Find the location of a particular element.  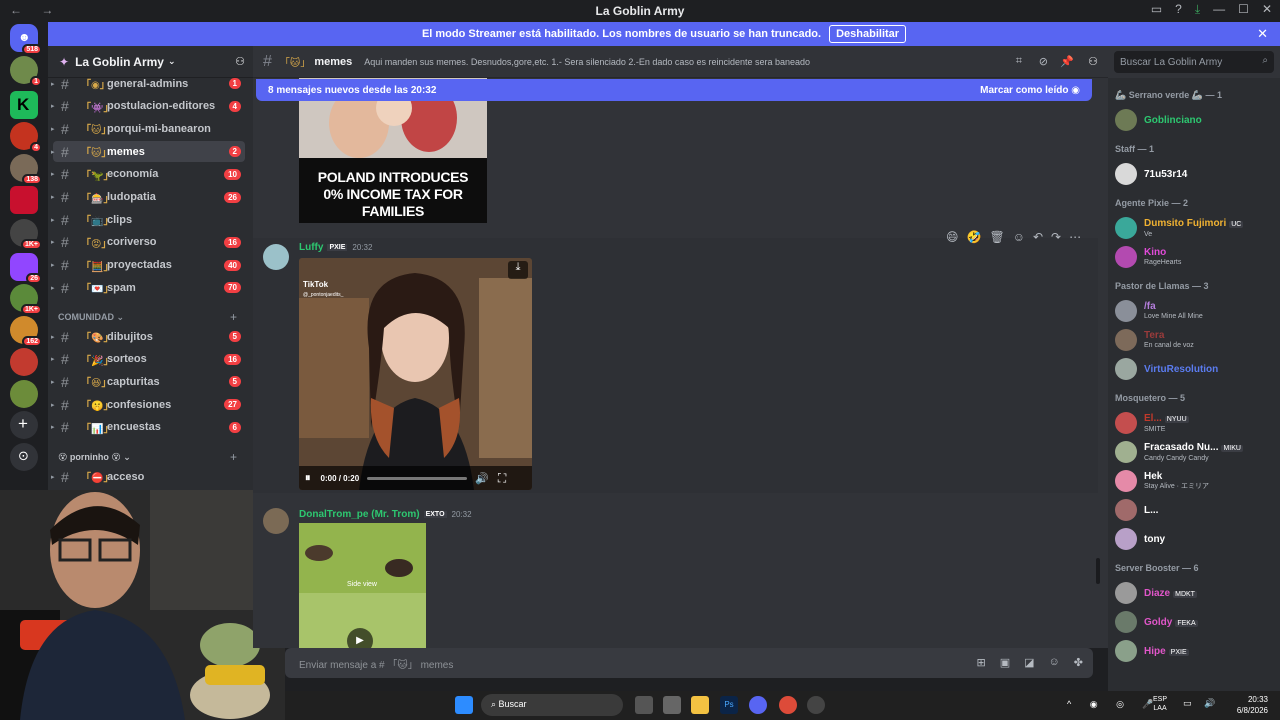

gift-icon: ⊞ is located at coordinates (981, 662).